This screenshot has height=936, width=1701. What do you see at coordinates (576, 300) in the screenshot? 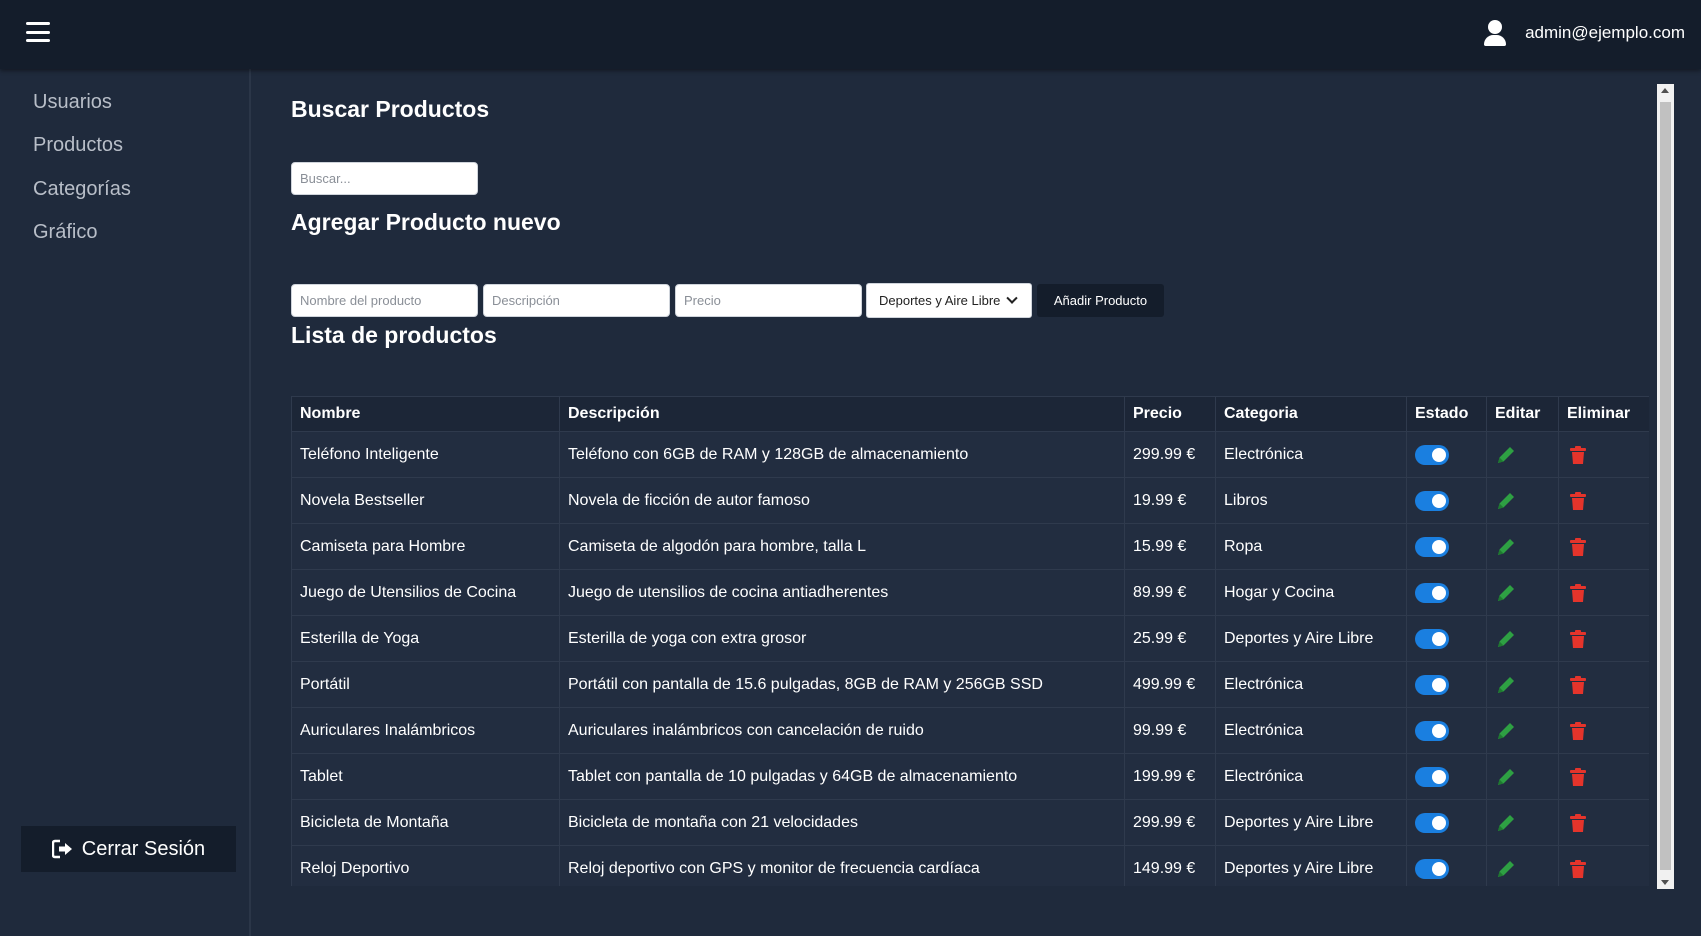
I see `product-description-input` at bounding box center [576, 300].